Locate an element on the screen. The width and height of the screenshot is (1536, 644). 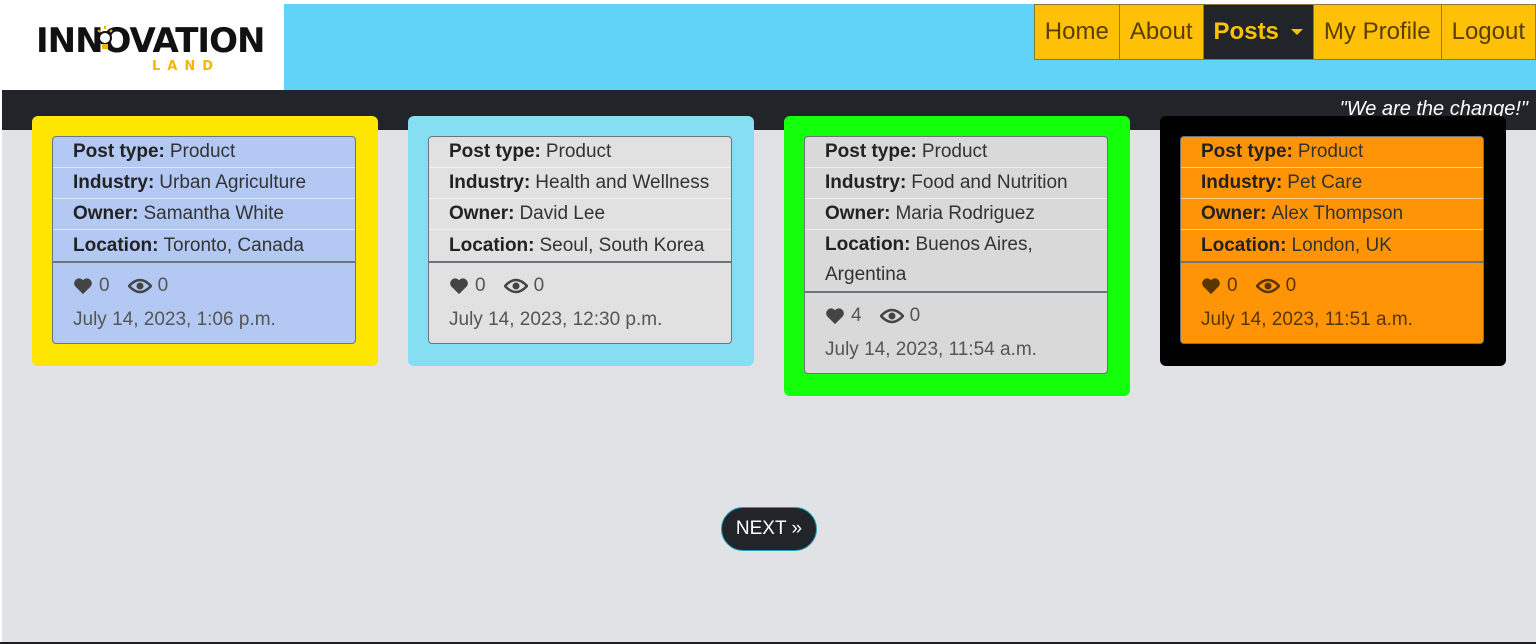
industry-value: Food and Nutrition is located at coordinates (989, 182).